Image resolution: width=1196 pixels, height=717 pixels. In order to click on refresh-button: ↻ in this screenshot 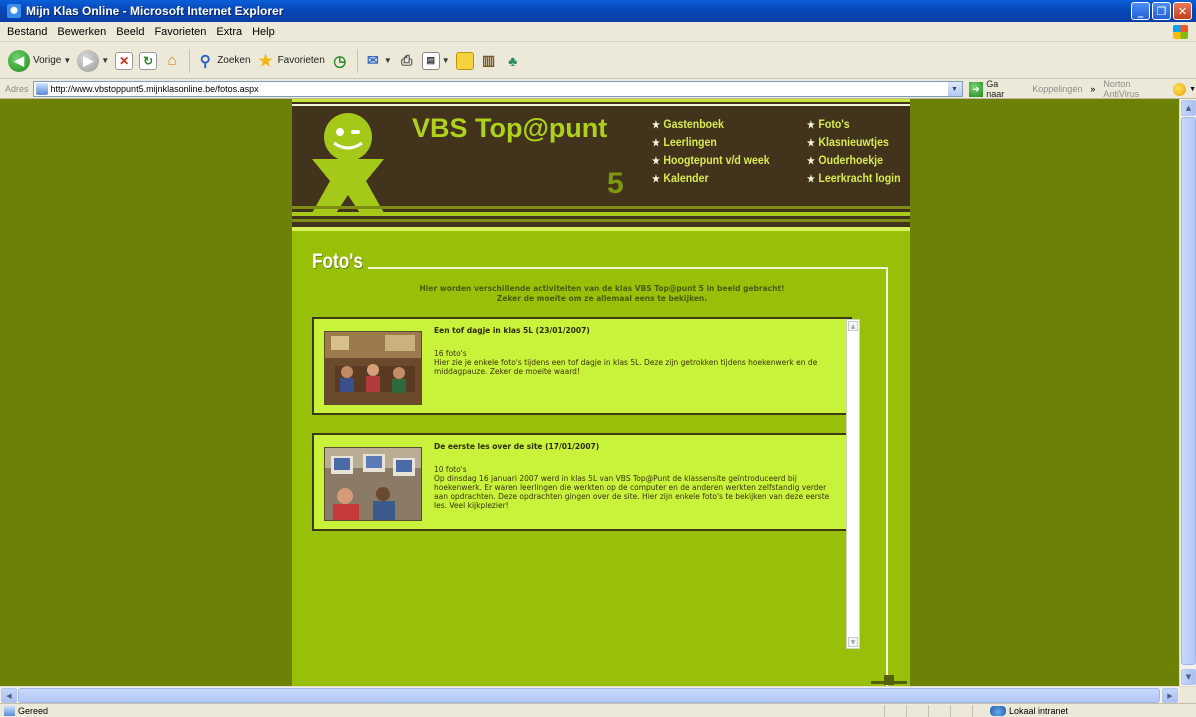, I will do `click(148, 60)`.